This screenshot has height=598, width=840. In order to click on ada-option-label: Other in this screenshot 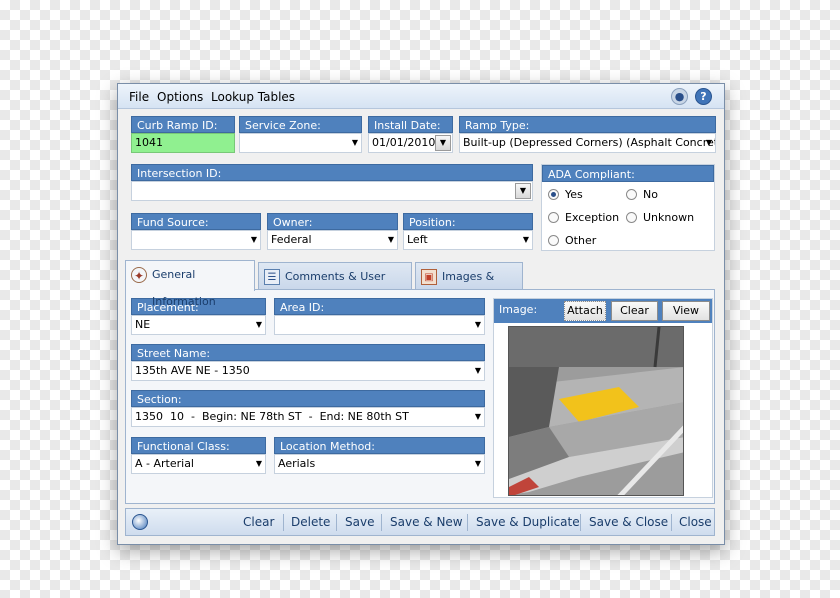, I will do `click(581, 240)`.